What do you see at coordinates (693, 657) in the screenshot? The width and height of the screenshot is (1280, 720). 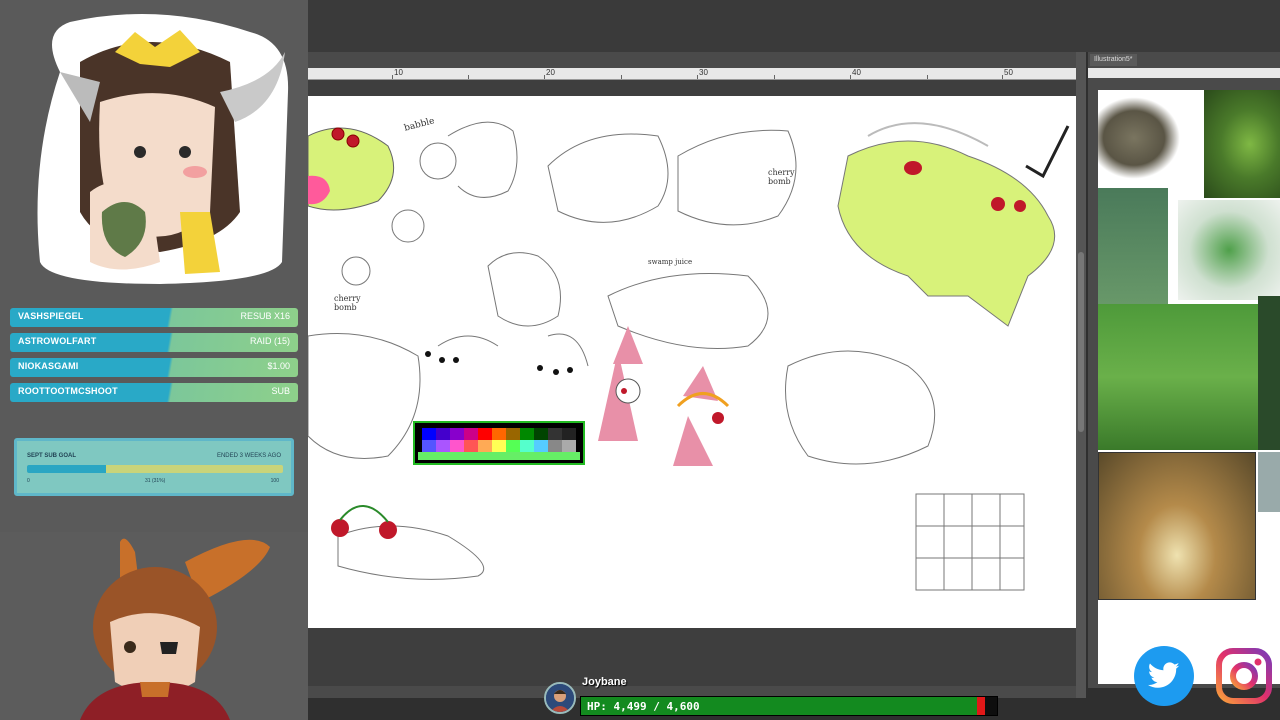 I see `canvas-bottom-area` at bounding box center [693, 657].